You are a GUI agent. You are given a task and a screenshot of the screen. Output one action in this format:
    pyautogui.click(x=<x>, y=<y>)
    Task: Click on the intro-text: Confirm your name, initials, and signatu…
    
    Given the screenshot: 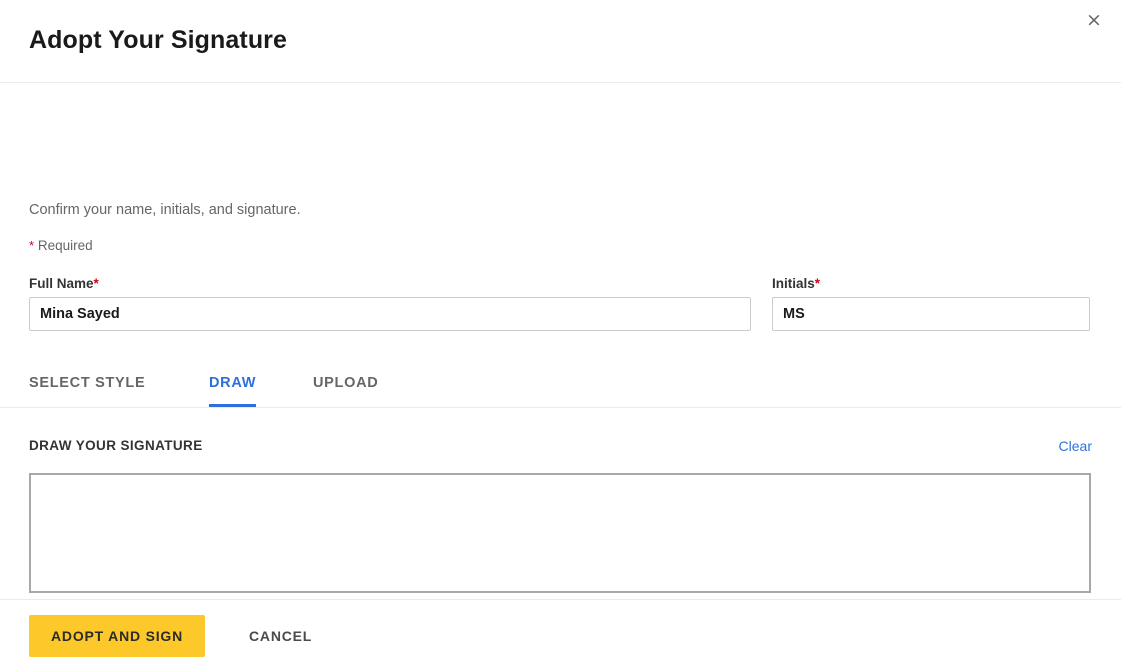 What is the action you would take?
    pyautogui.click(x=165, y=210)
    